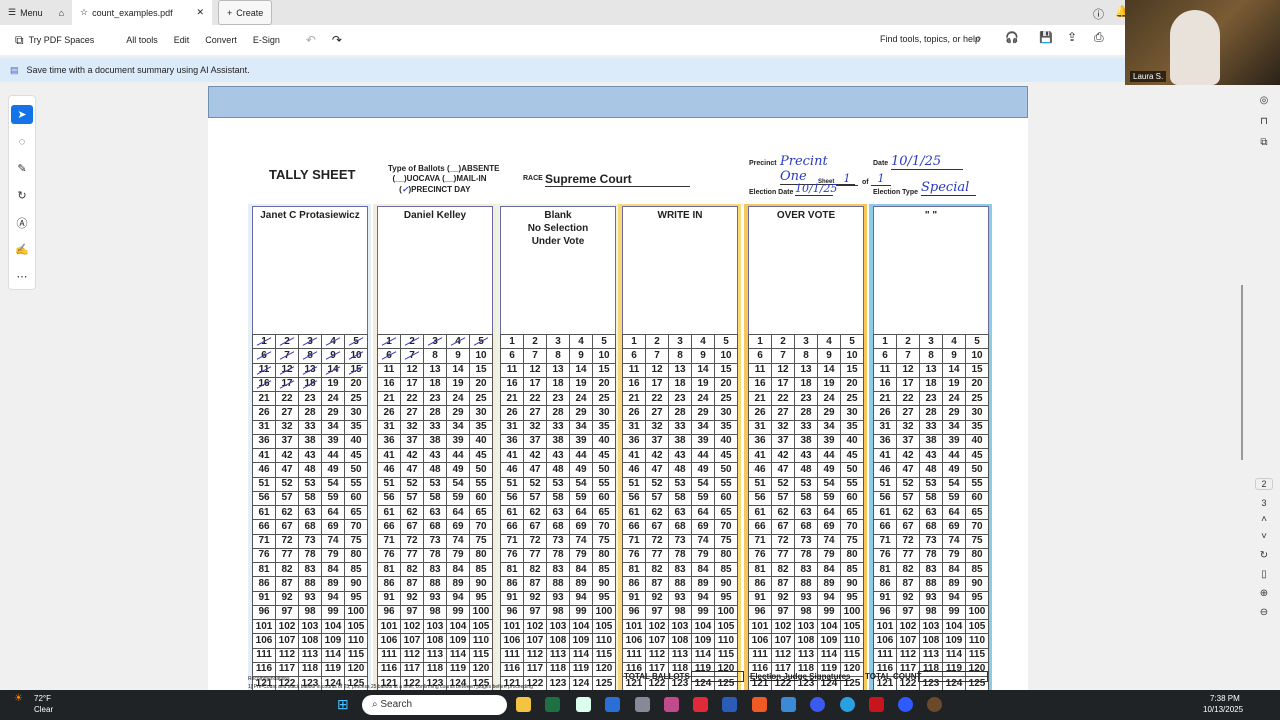  Describe the element at coordinates (481, 598) in the screenshot. I see `tally-number: 95` at that location.